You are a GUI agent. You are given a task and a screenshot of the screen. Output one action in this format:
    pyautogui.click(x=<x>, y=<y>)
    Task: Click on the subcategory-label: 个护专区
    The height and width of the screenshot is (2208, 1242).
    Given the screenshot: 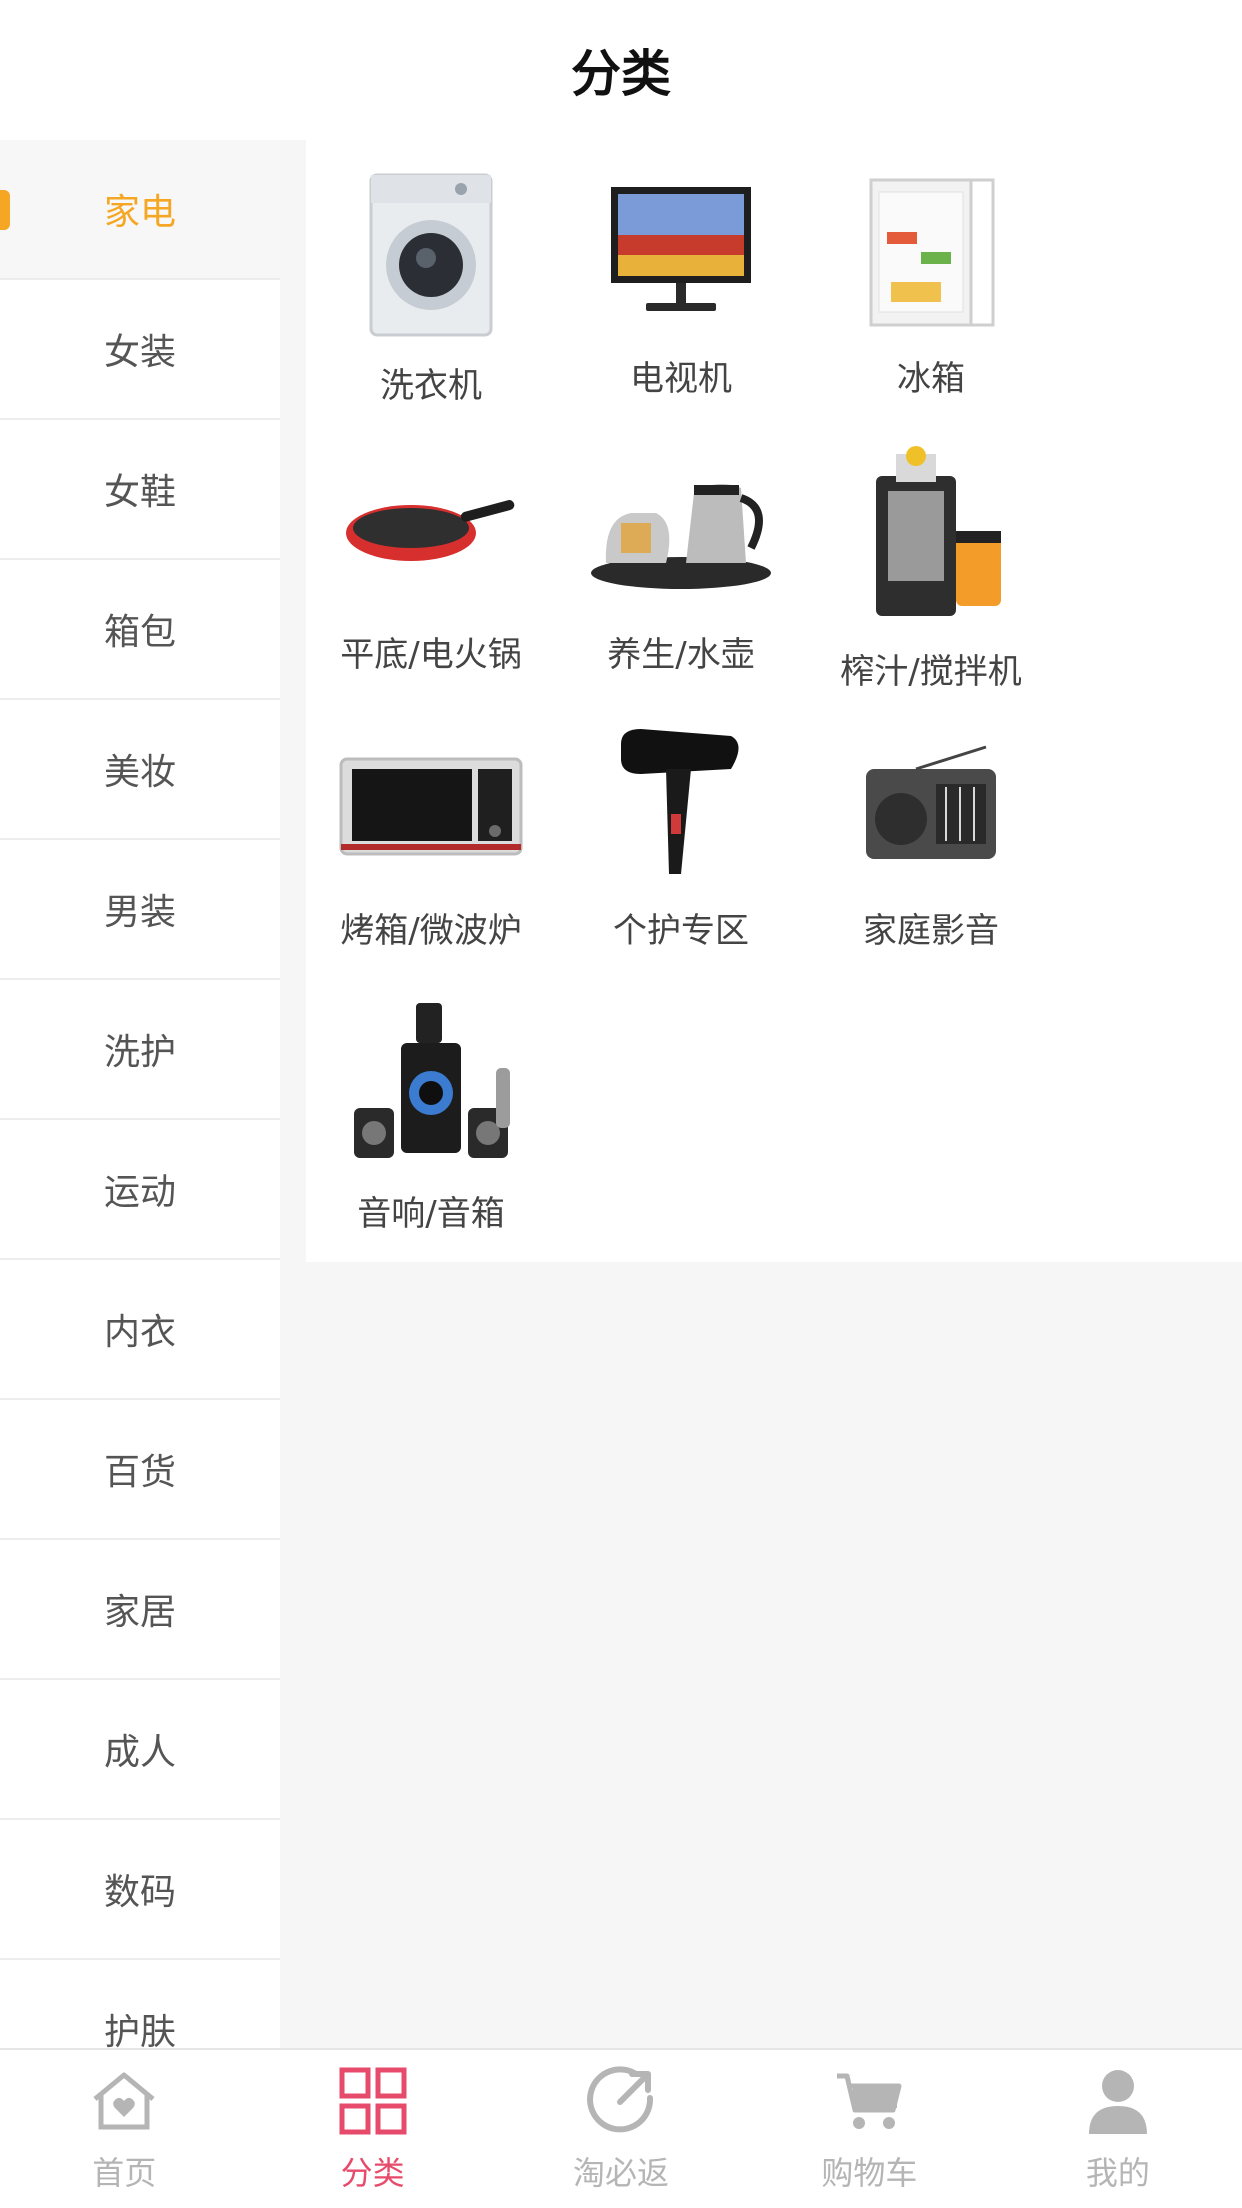 What is the action you would take?
    pyautogui.click(x=681, y=931)
    